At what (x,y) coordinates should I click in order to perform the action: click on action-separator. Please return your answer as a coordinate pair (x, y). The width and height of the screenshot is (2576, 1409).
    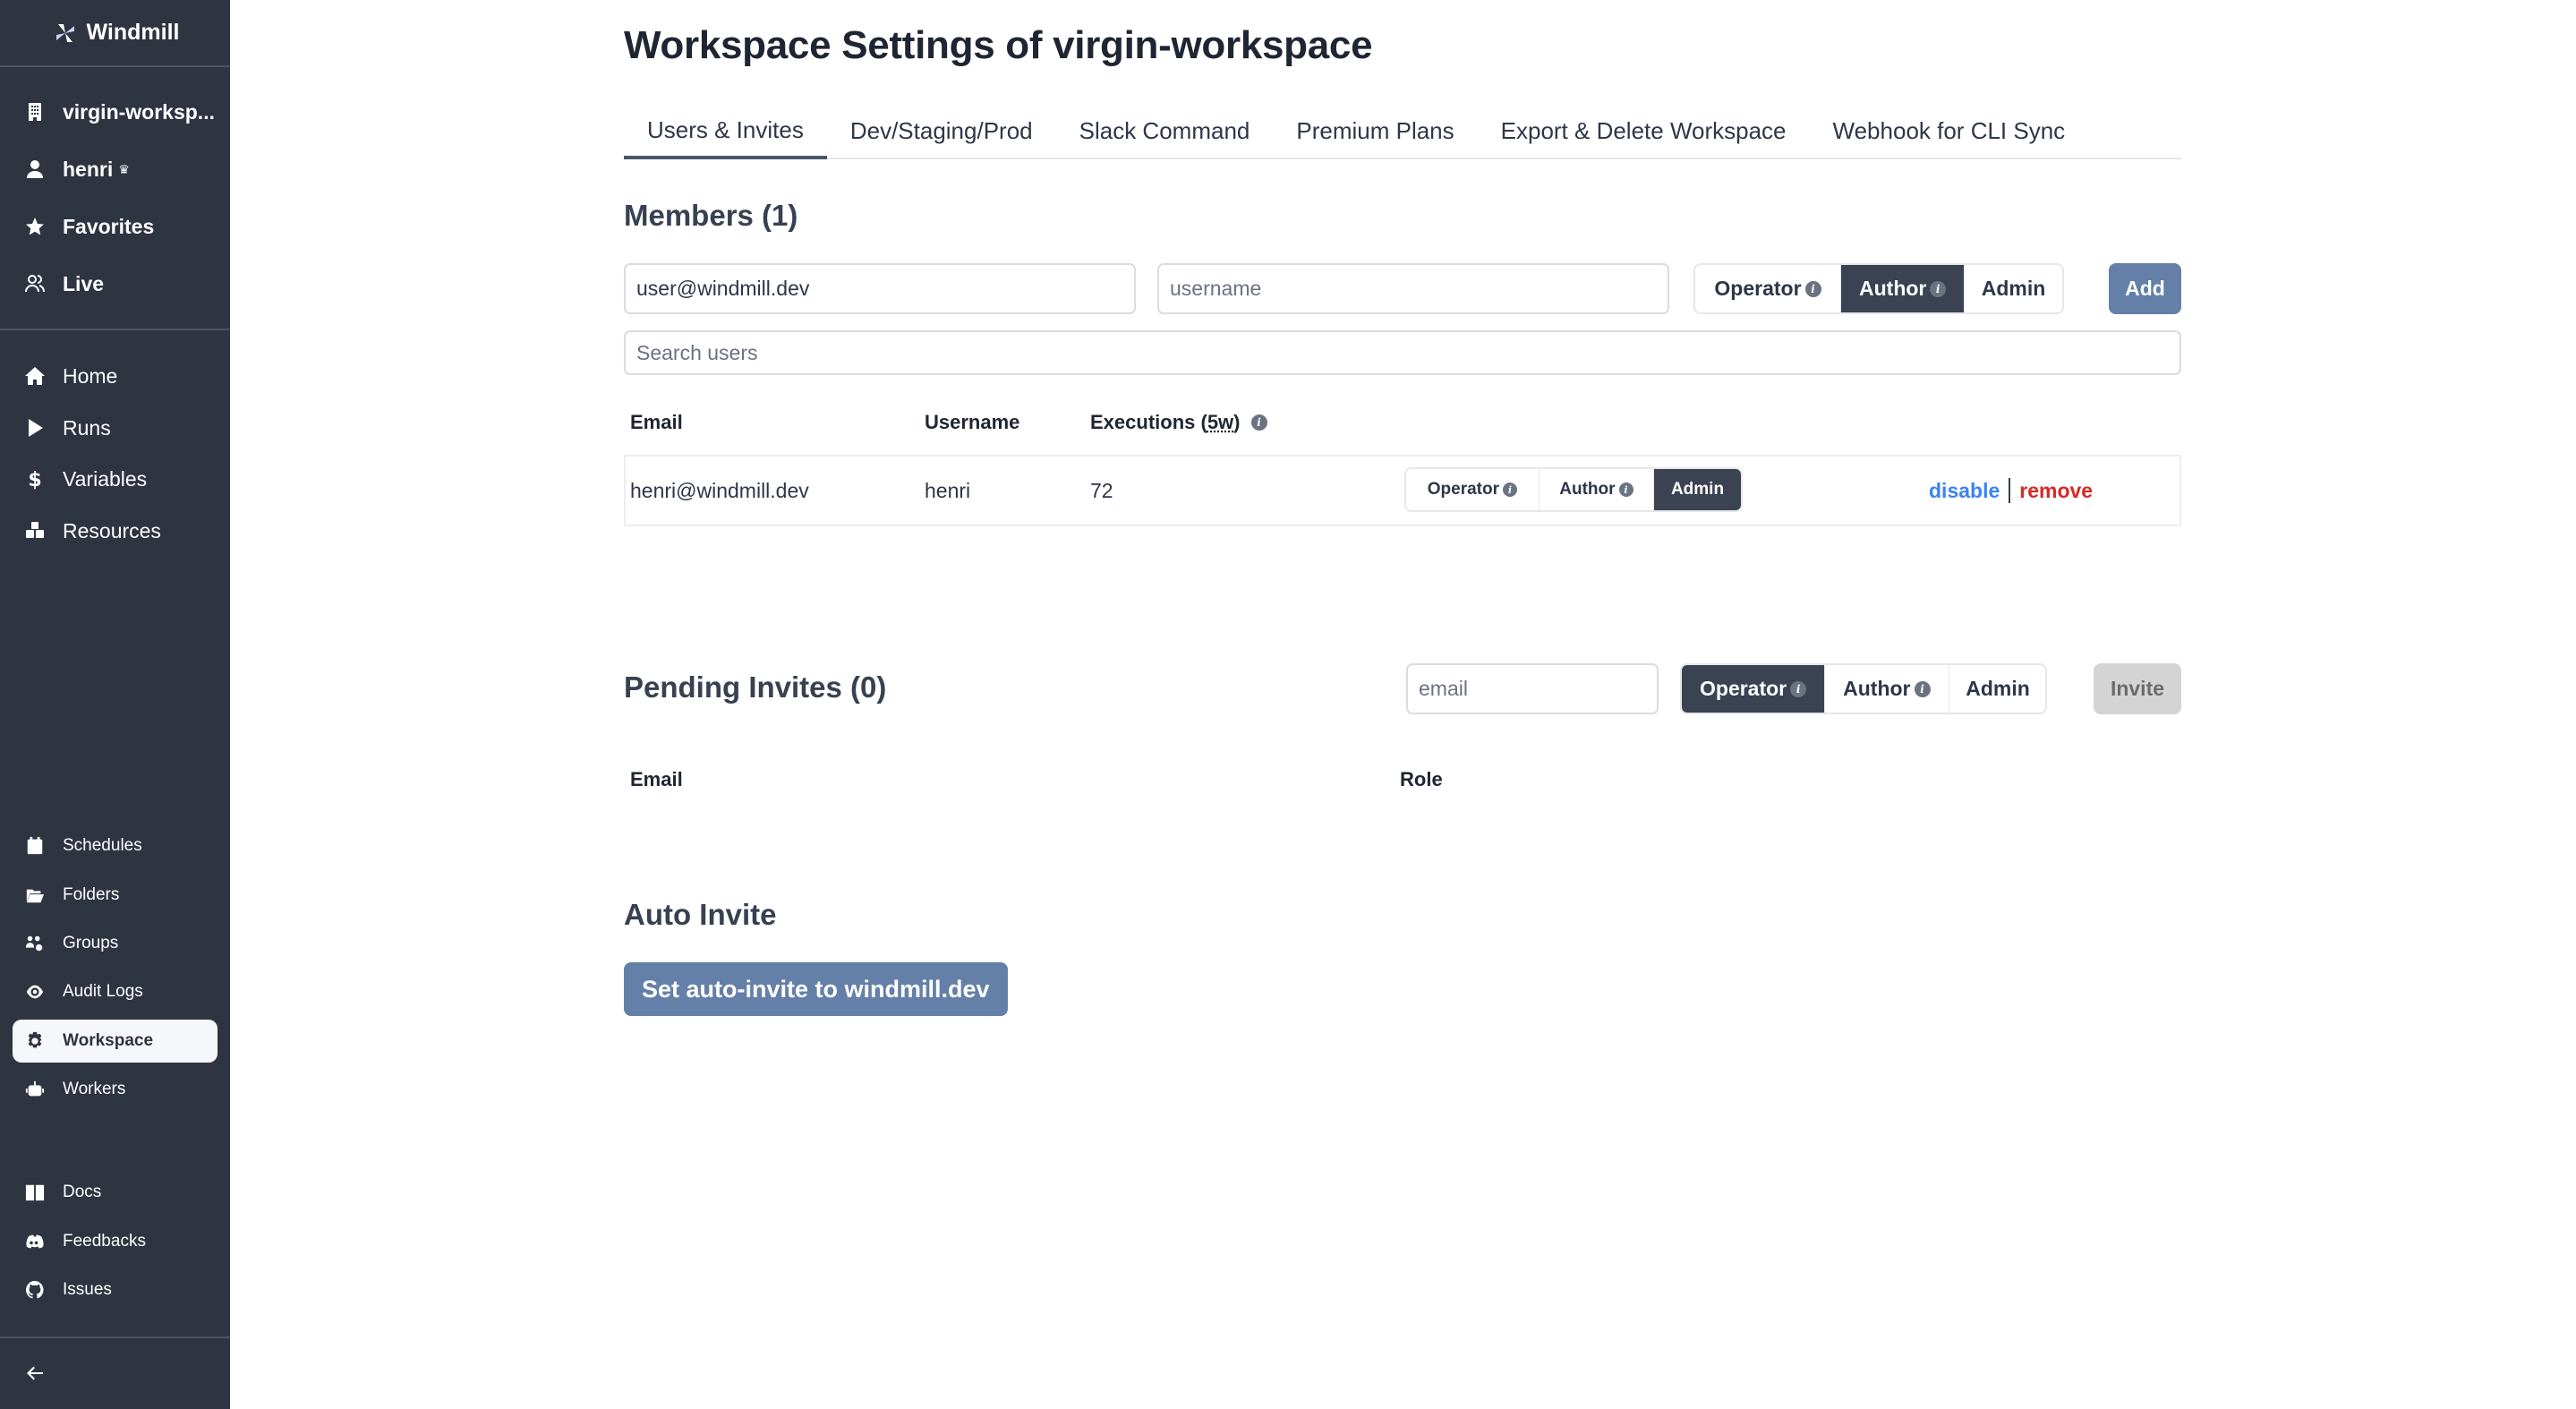
    Looking at the image, I should click on (2010, 491).